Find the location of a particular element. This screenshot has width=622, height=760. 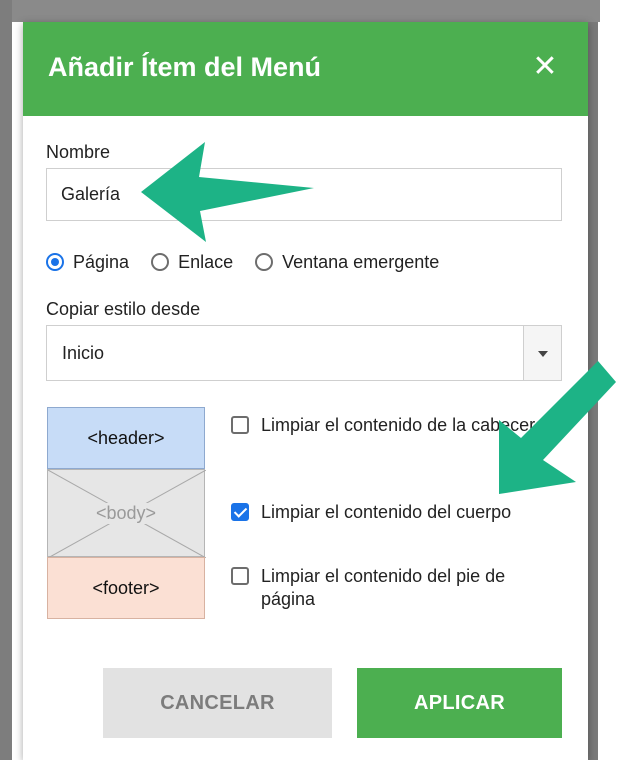

apply-button: APLICAR is located at coordinates (459, 703).